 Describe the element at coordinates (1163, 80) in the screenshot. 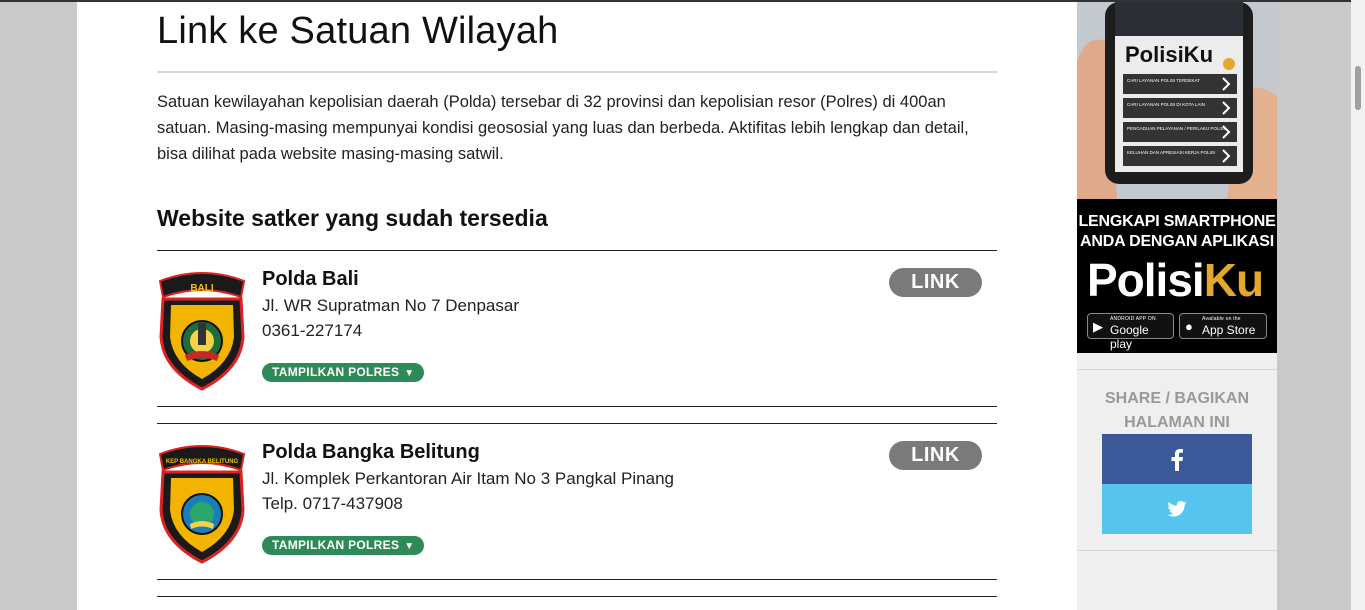

I see `phone-menu-item: CARI LAYANAN POLISI TERDEKAT` at that location.